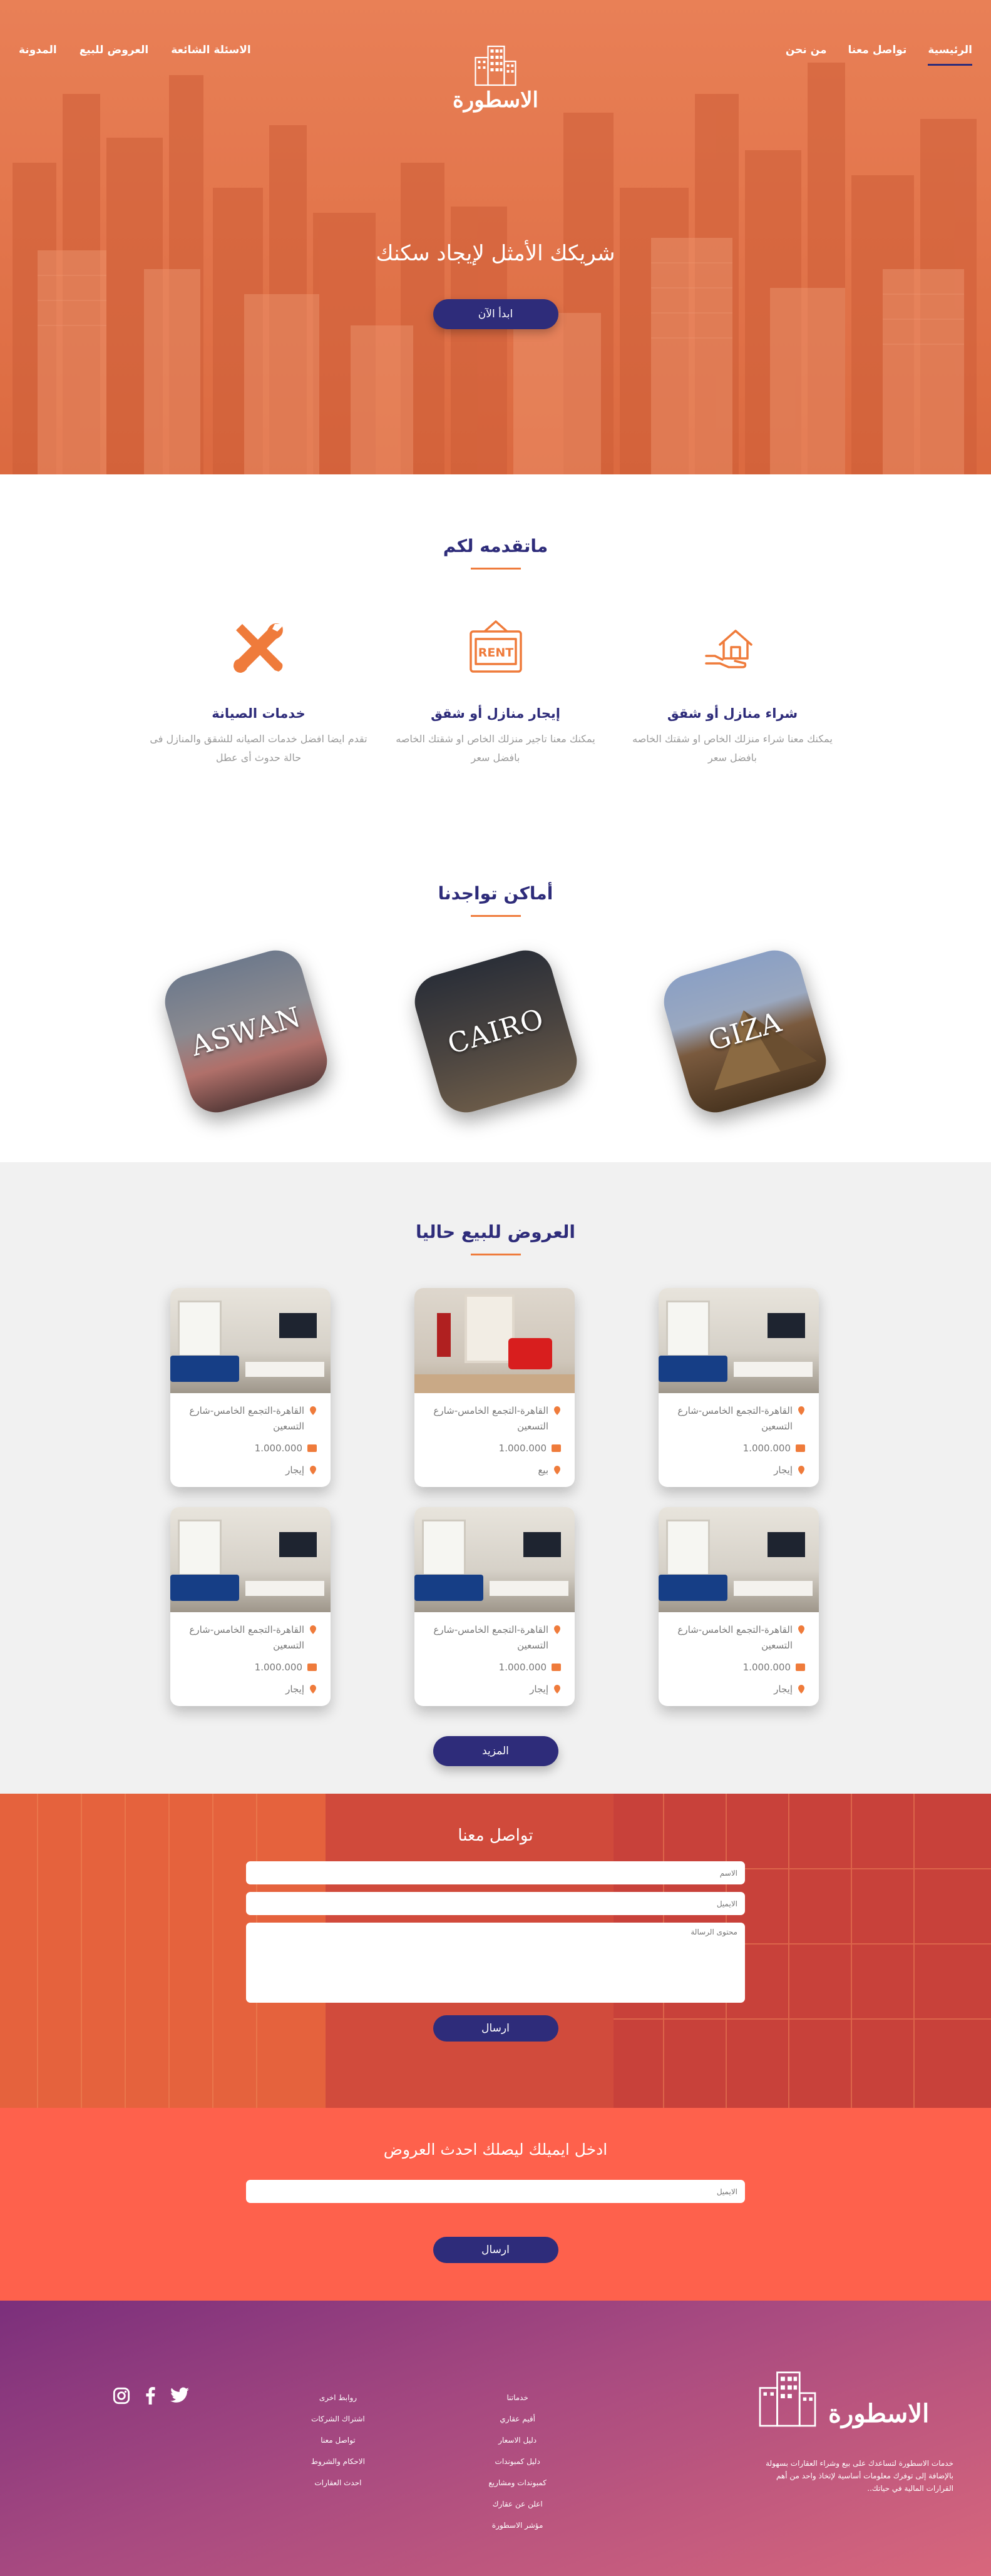  What do you see at coordinates (211, 54) in the screenshot?
I see `nav-link-faq: الاسئلة الشائعة` at bounding box center [211, 54].